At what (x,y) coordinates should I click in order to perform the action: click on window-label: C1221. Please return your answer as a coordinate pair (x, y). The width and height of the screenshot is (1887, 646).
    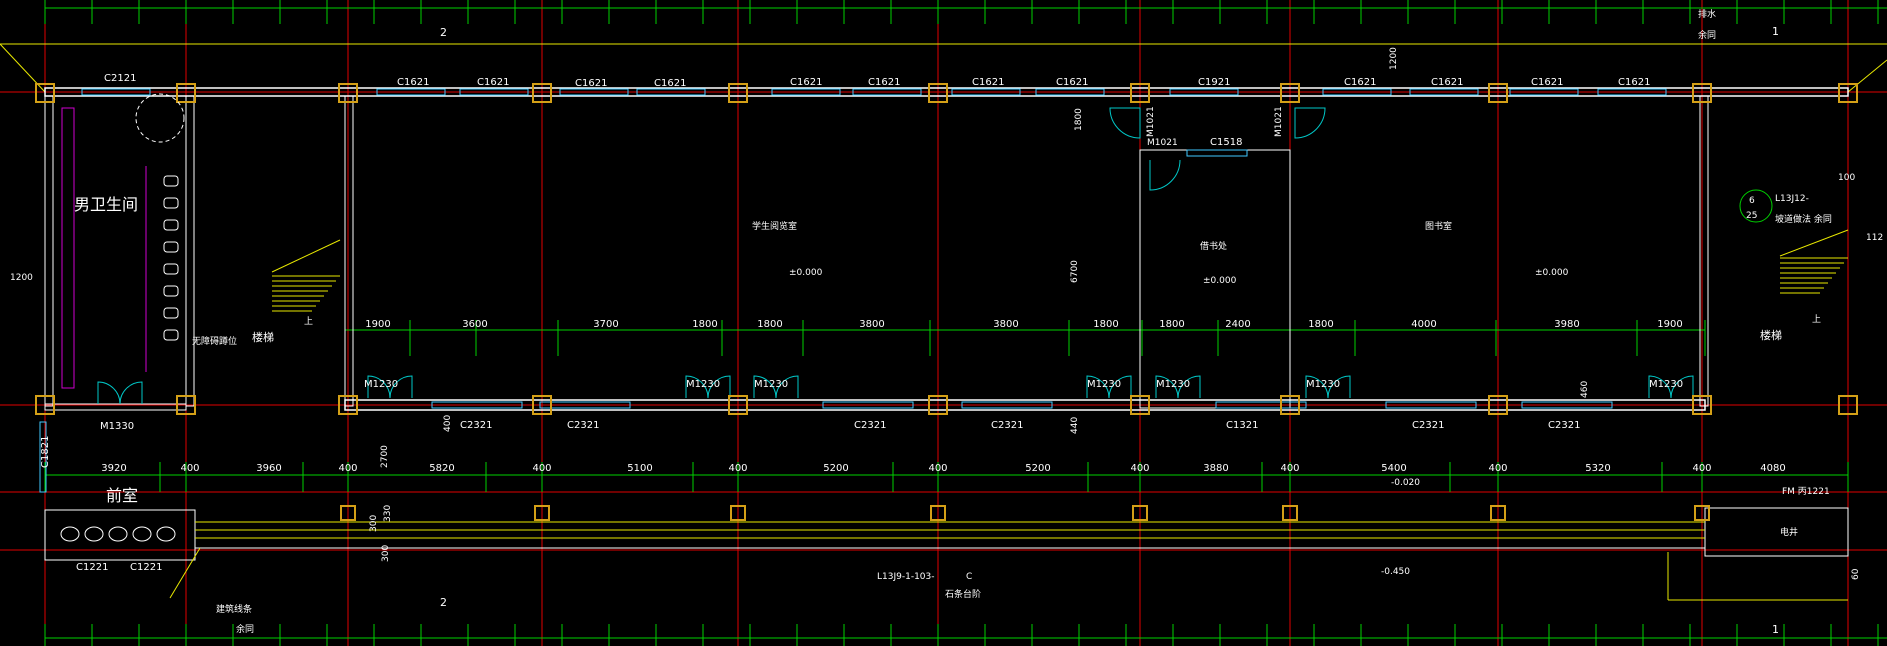
    Looking at the image, I should click on (92, 567).